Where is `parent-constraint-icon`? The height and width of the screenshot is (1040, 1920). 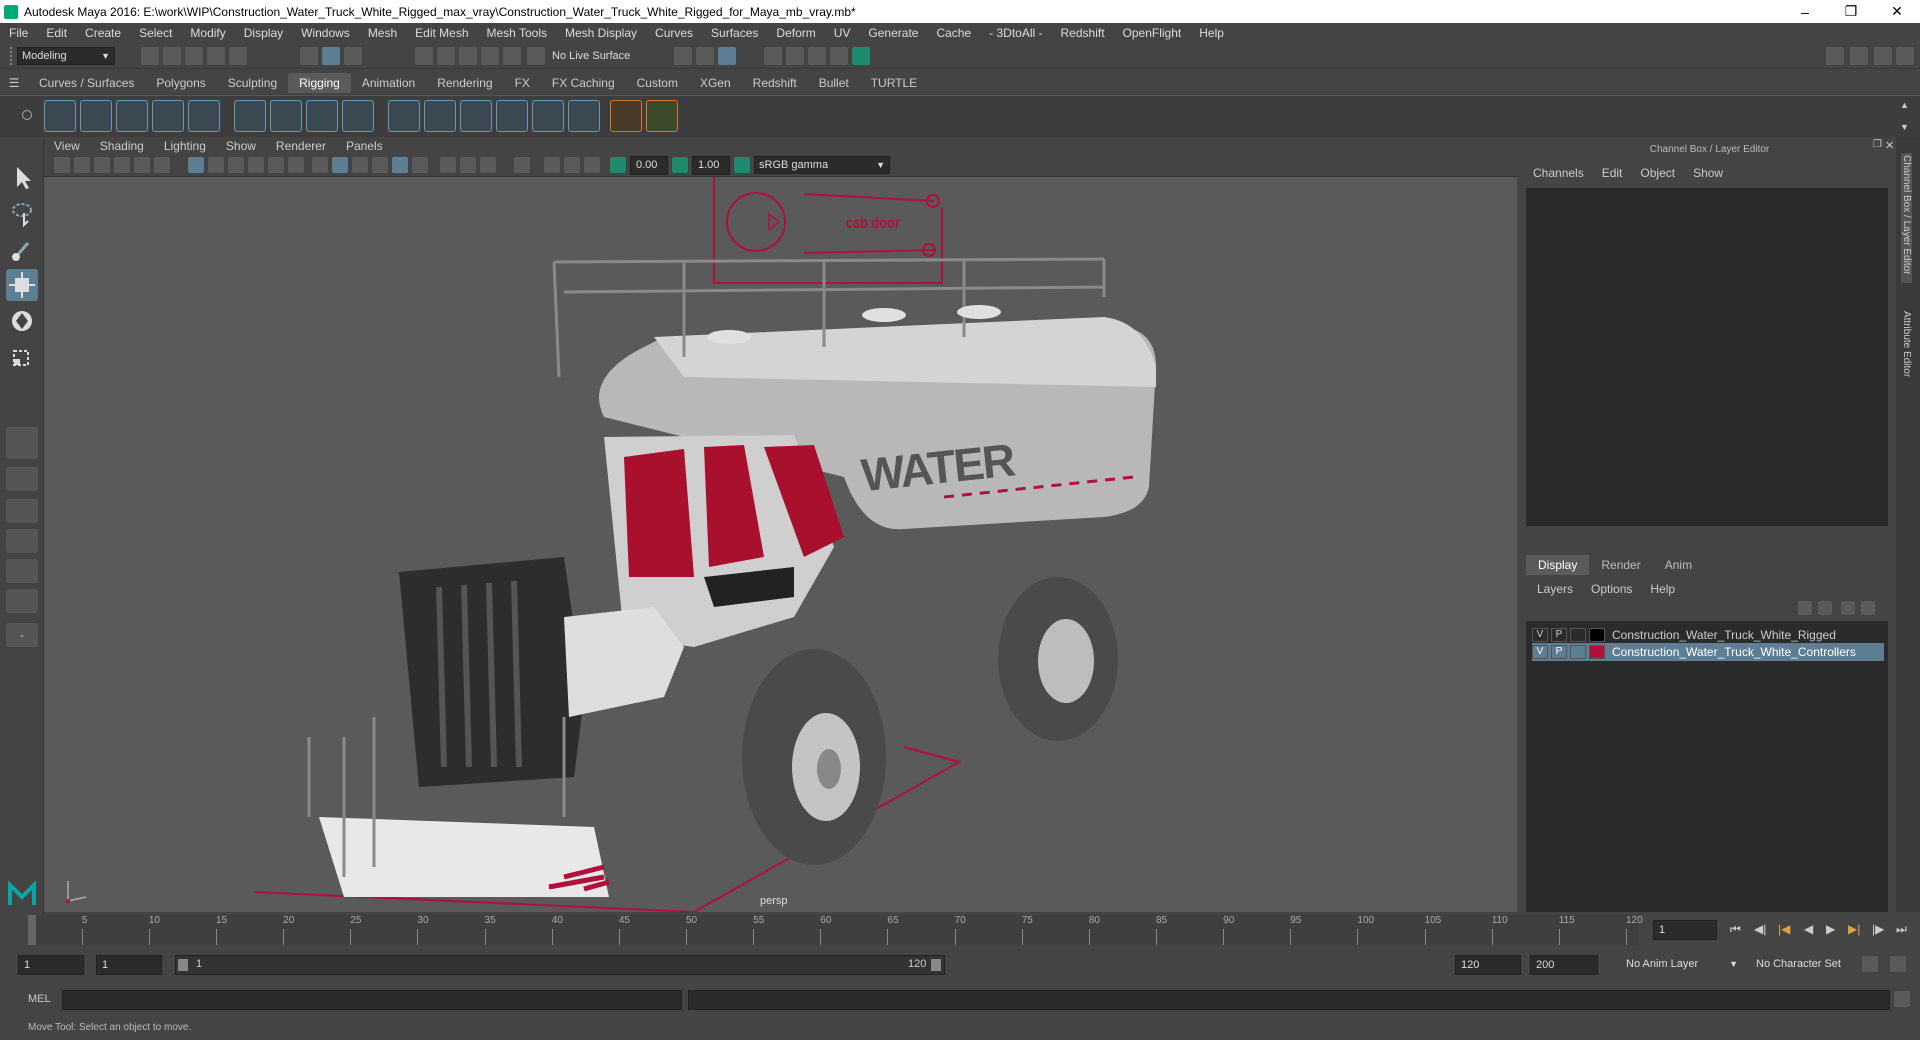 parent-constraint-icon is located at coordinates (548, 116).